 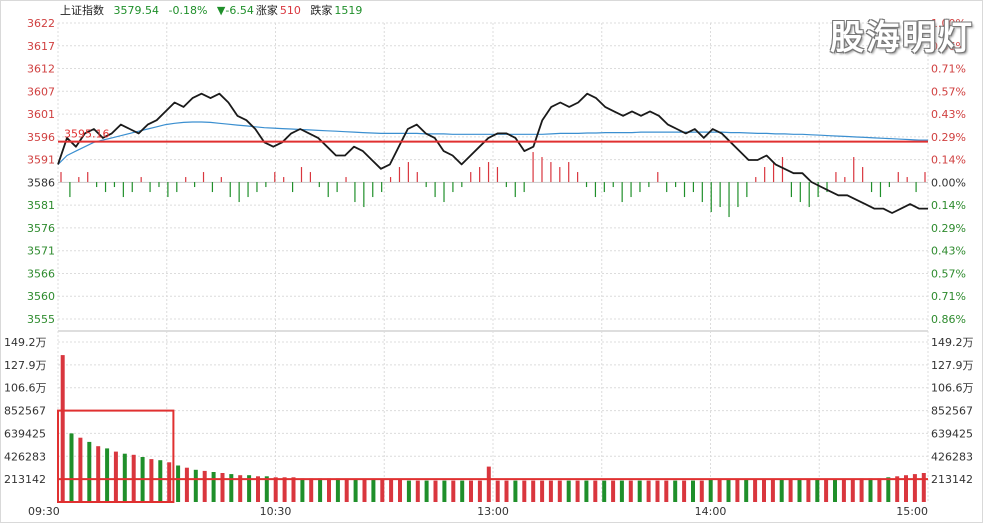 I want to click on time-tick-label: 15:00, so click(x=912, y=511).